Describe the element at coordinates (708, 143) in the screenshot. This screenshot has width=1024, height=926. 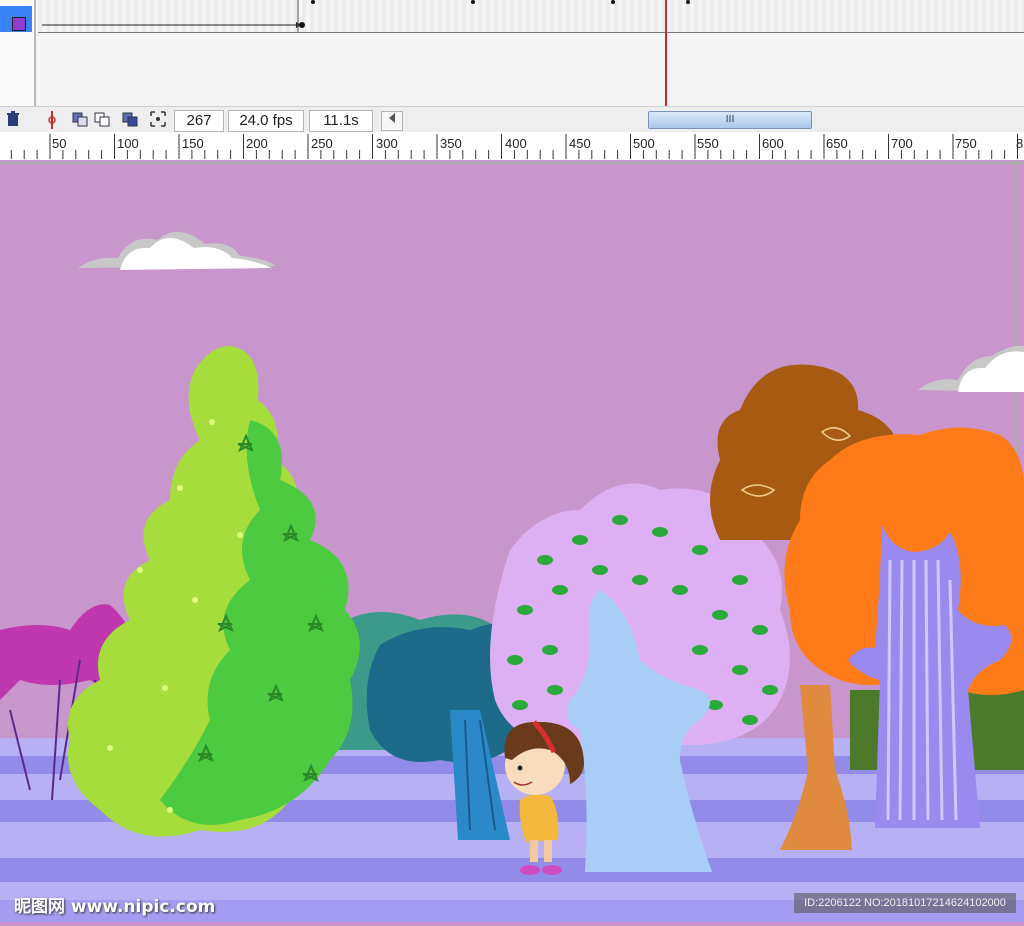
I see `ruler-label: 550` at that location.